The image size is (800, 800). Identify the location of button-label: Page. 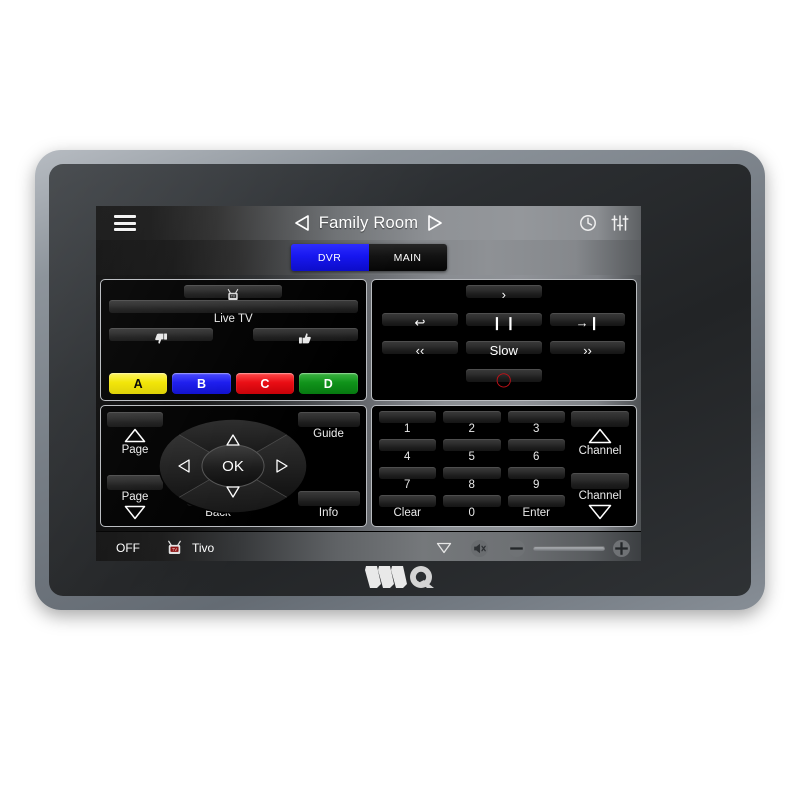
(135, 497).